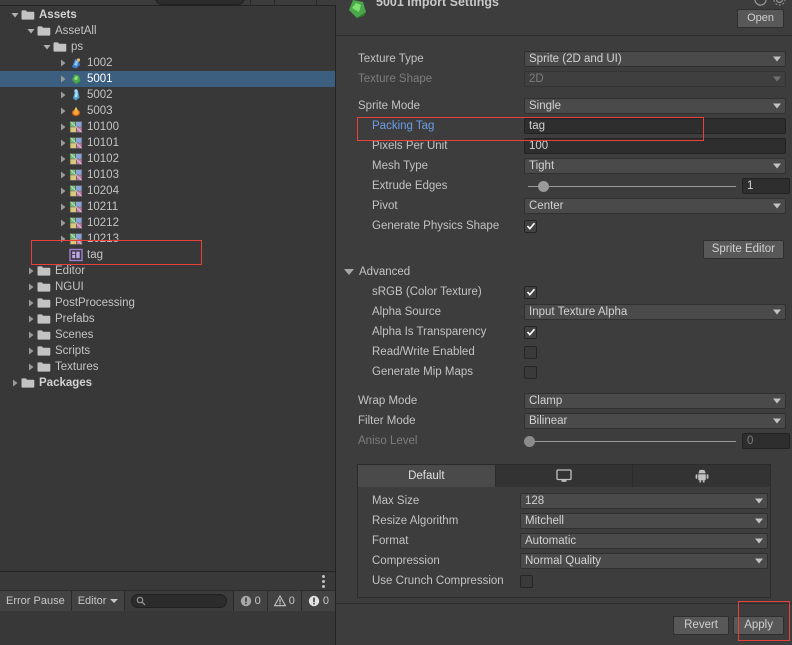  I want to click on advanced-foldout: Advanced, so click(564, 272).